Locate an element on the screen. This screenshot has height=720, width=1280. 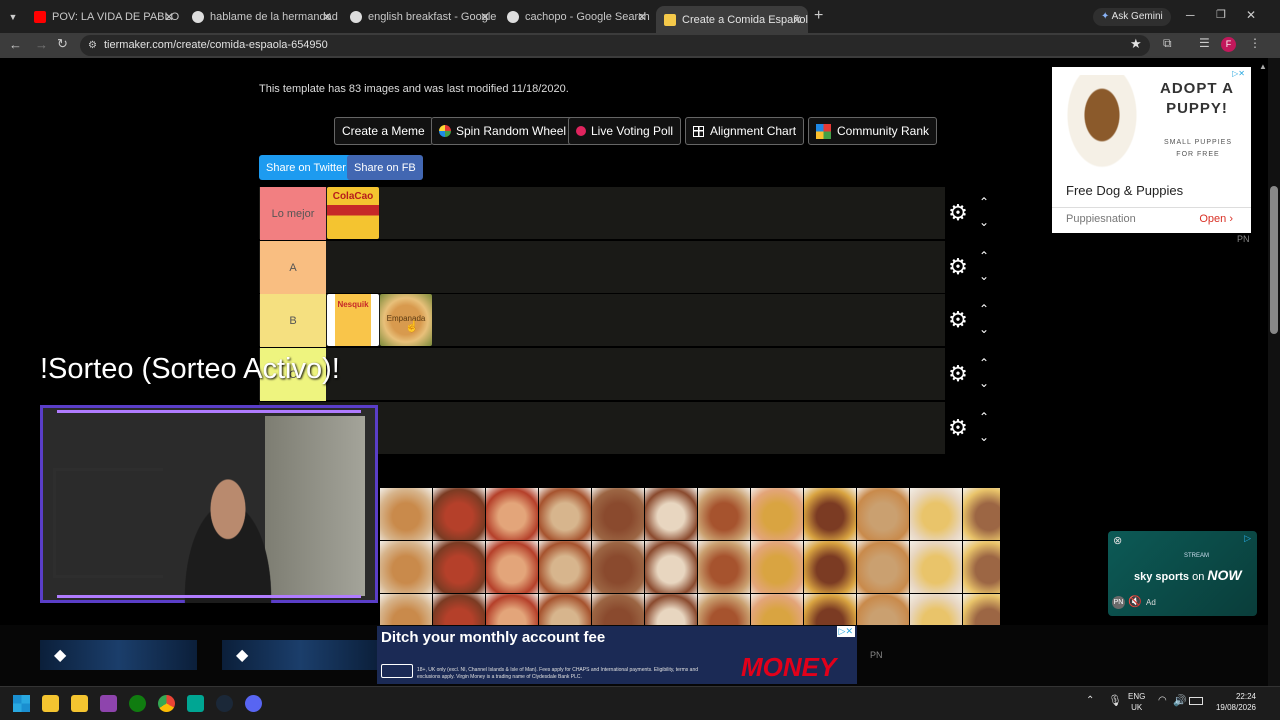
reading-list-icon: ☰ is located at coordinates (1204, 43).